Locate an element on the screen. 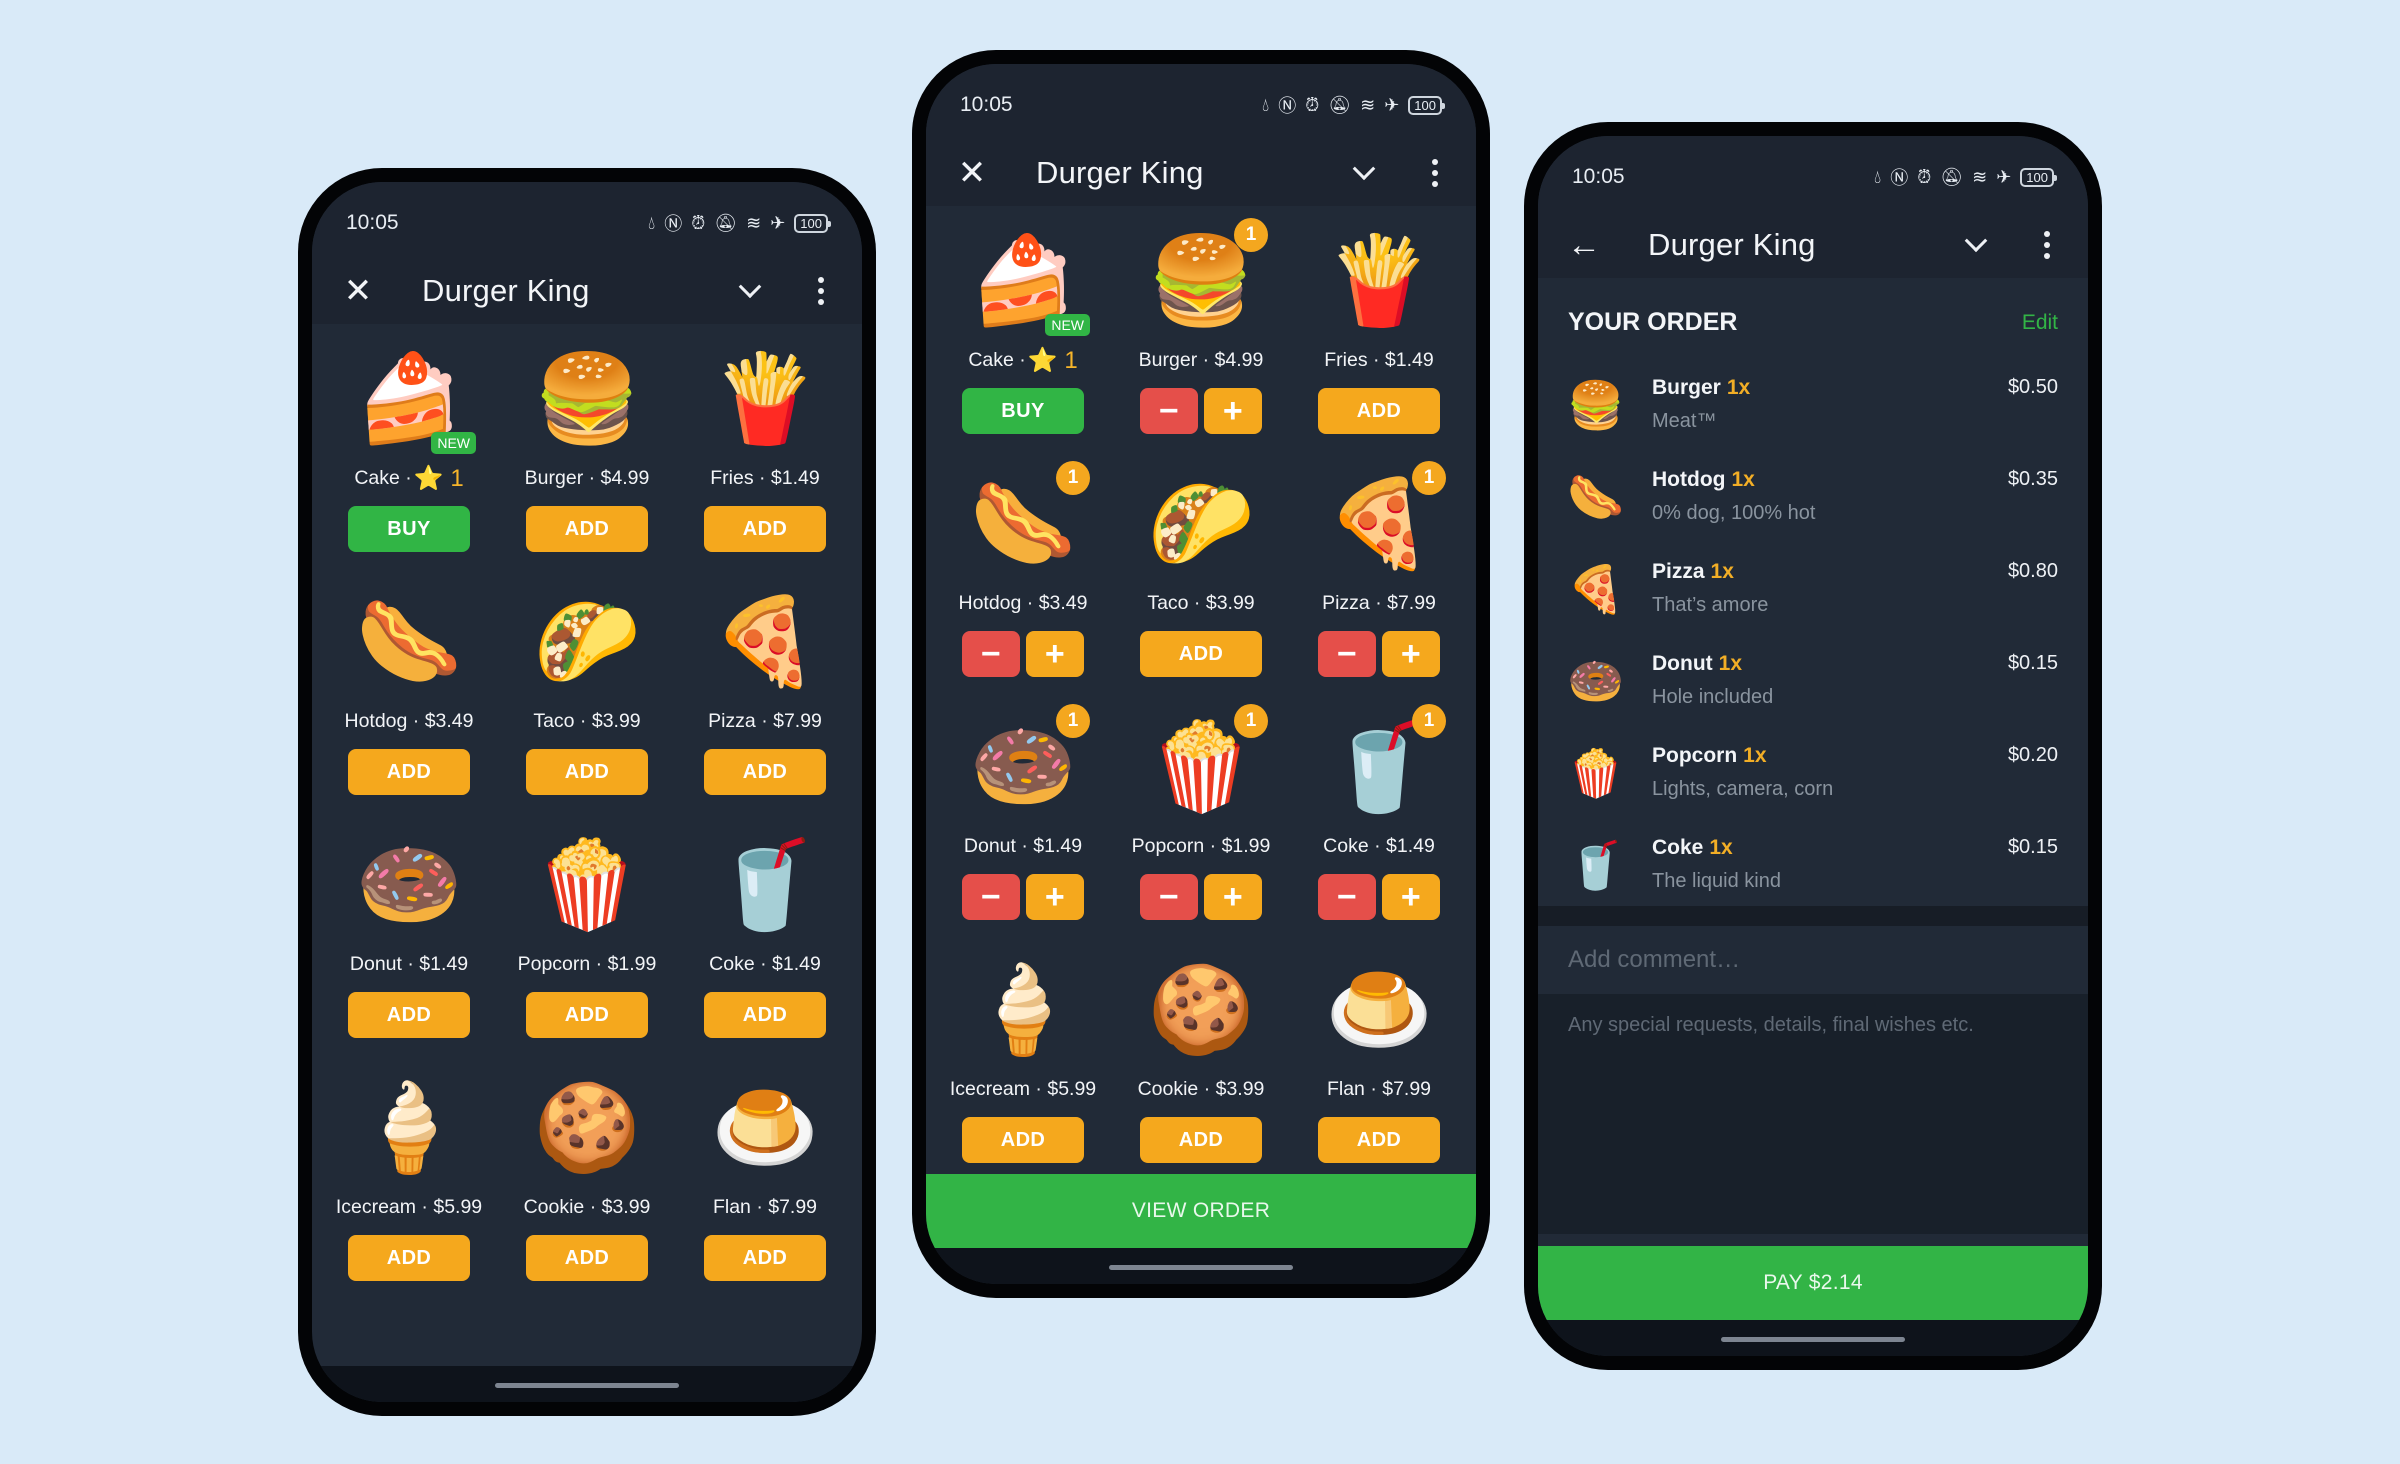 The image size is (2400, 1464). order-item-name: Hotdog 1x is located at coordinates (1703, 480).